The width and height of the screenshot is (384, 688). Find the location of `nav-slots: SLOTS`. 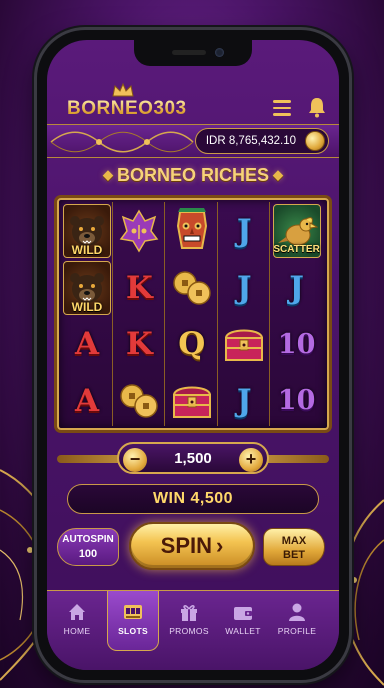

nav-slots: SLOTS is located at coordinates (133, 621).